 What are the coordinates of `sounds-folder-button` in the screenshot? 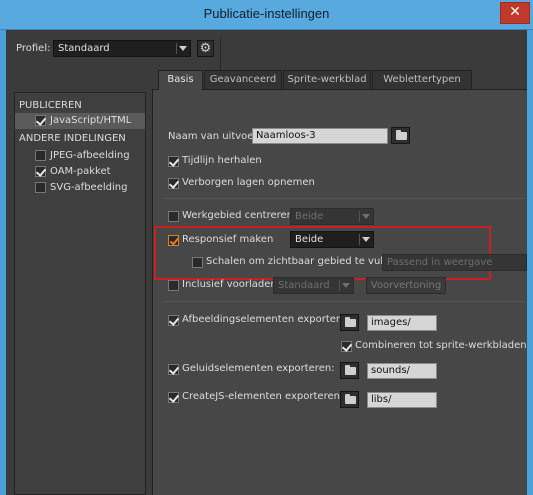 It's located at (349, 370).